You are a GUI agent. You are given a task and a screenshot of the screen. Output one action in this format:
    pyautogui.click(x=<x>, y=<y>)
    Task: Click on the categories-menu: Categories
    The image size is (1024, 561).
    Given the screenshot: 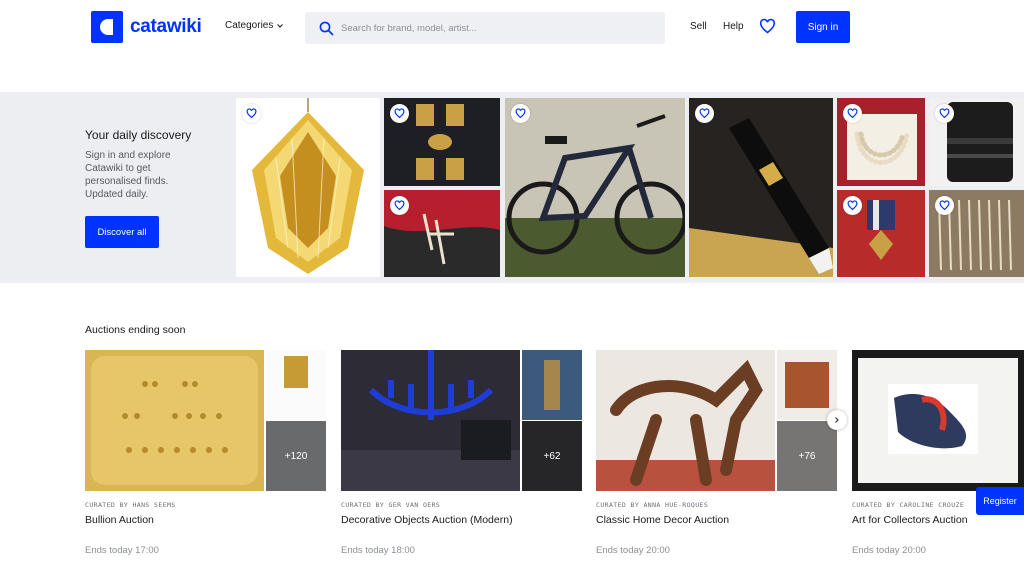 What is the action you would take?
    pyautogui.click(x=254, y=25)
    